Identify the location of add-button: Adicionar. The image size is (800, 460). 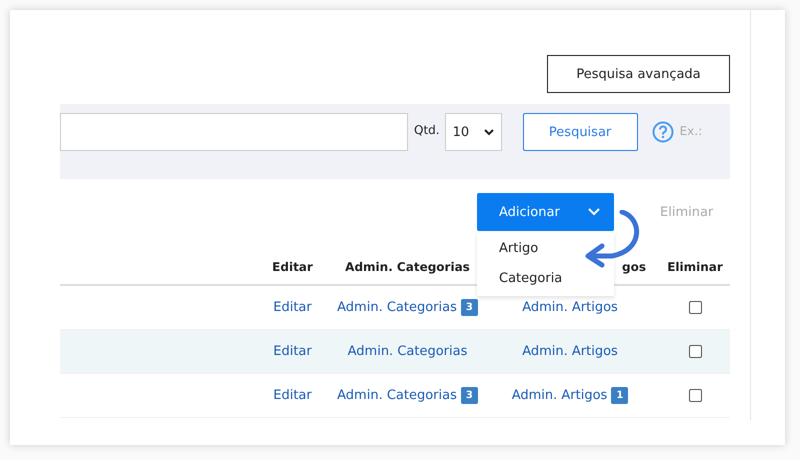
(545, 212).